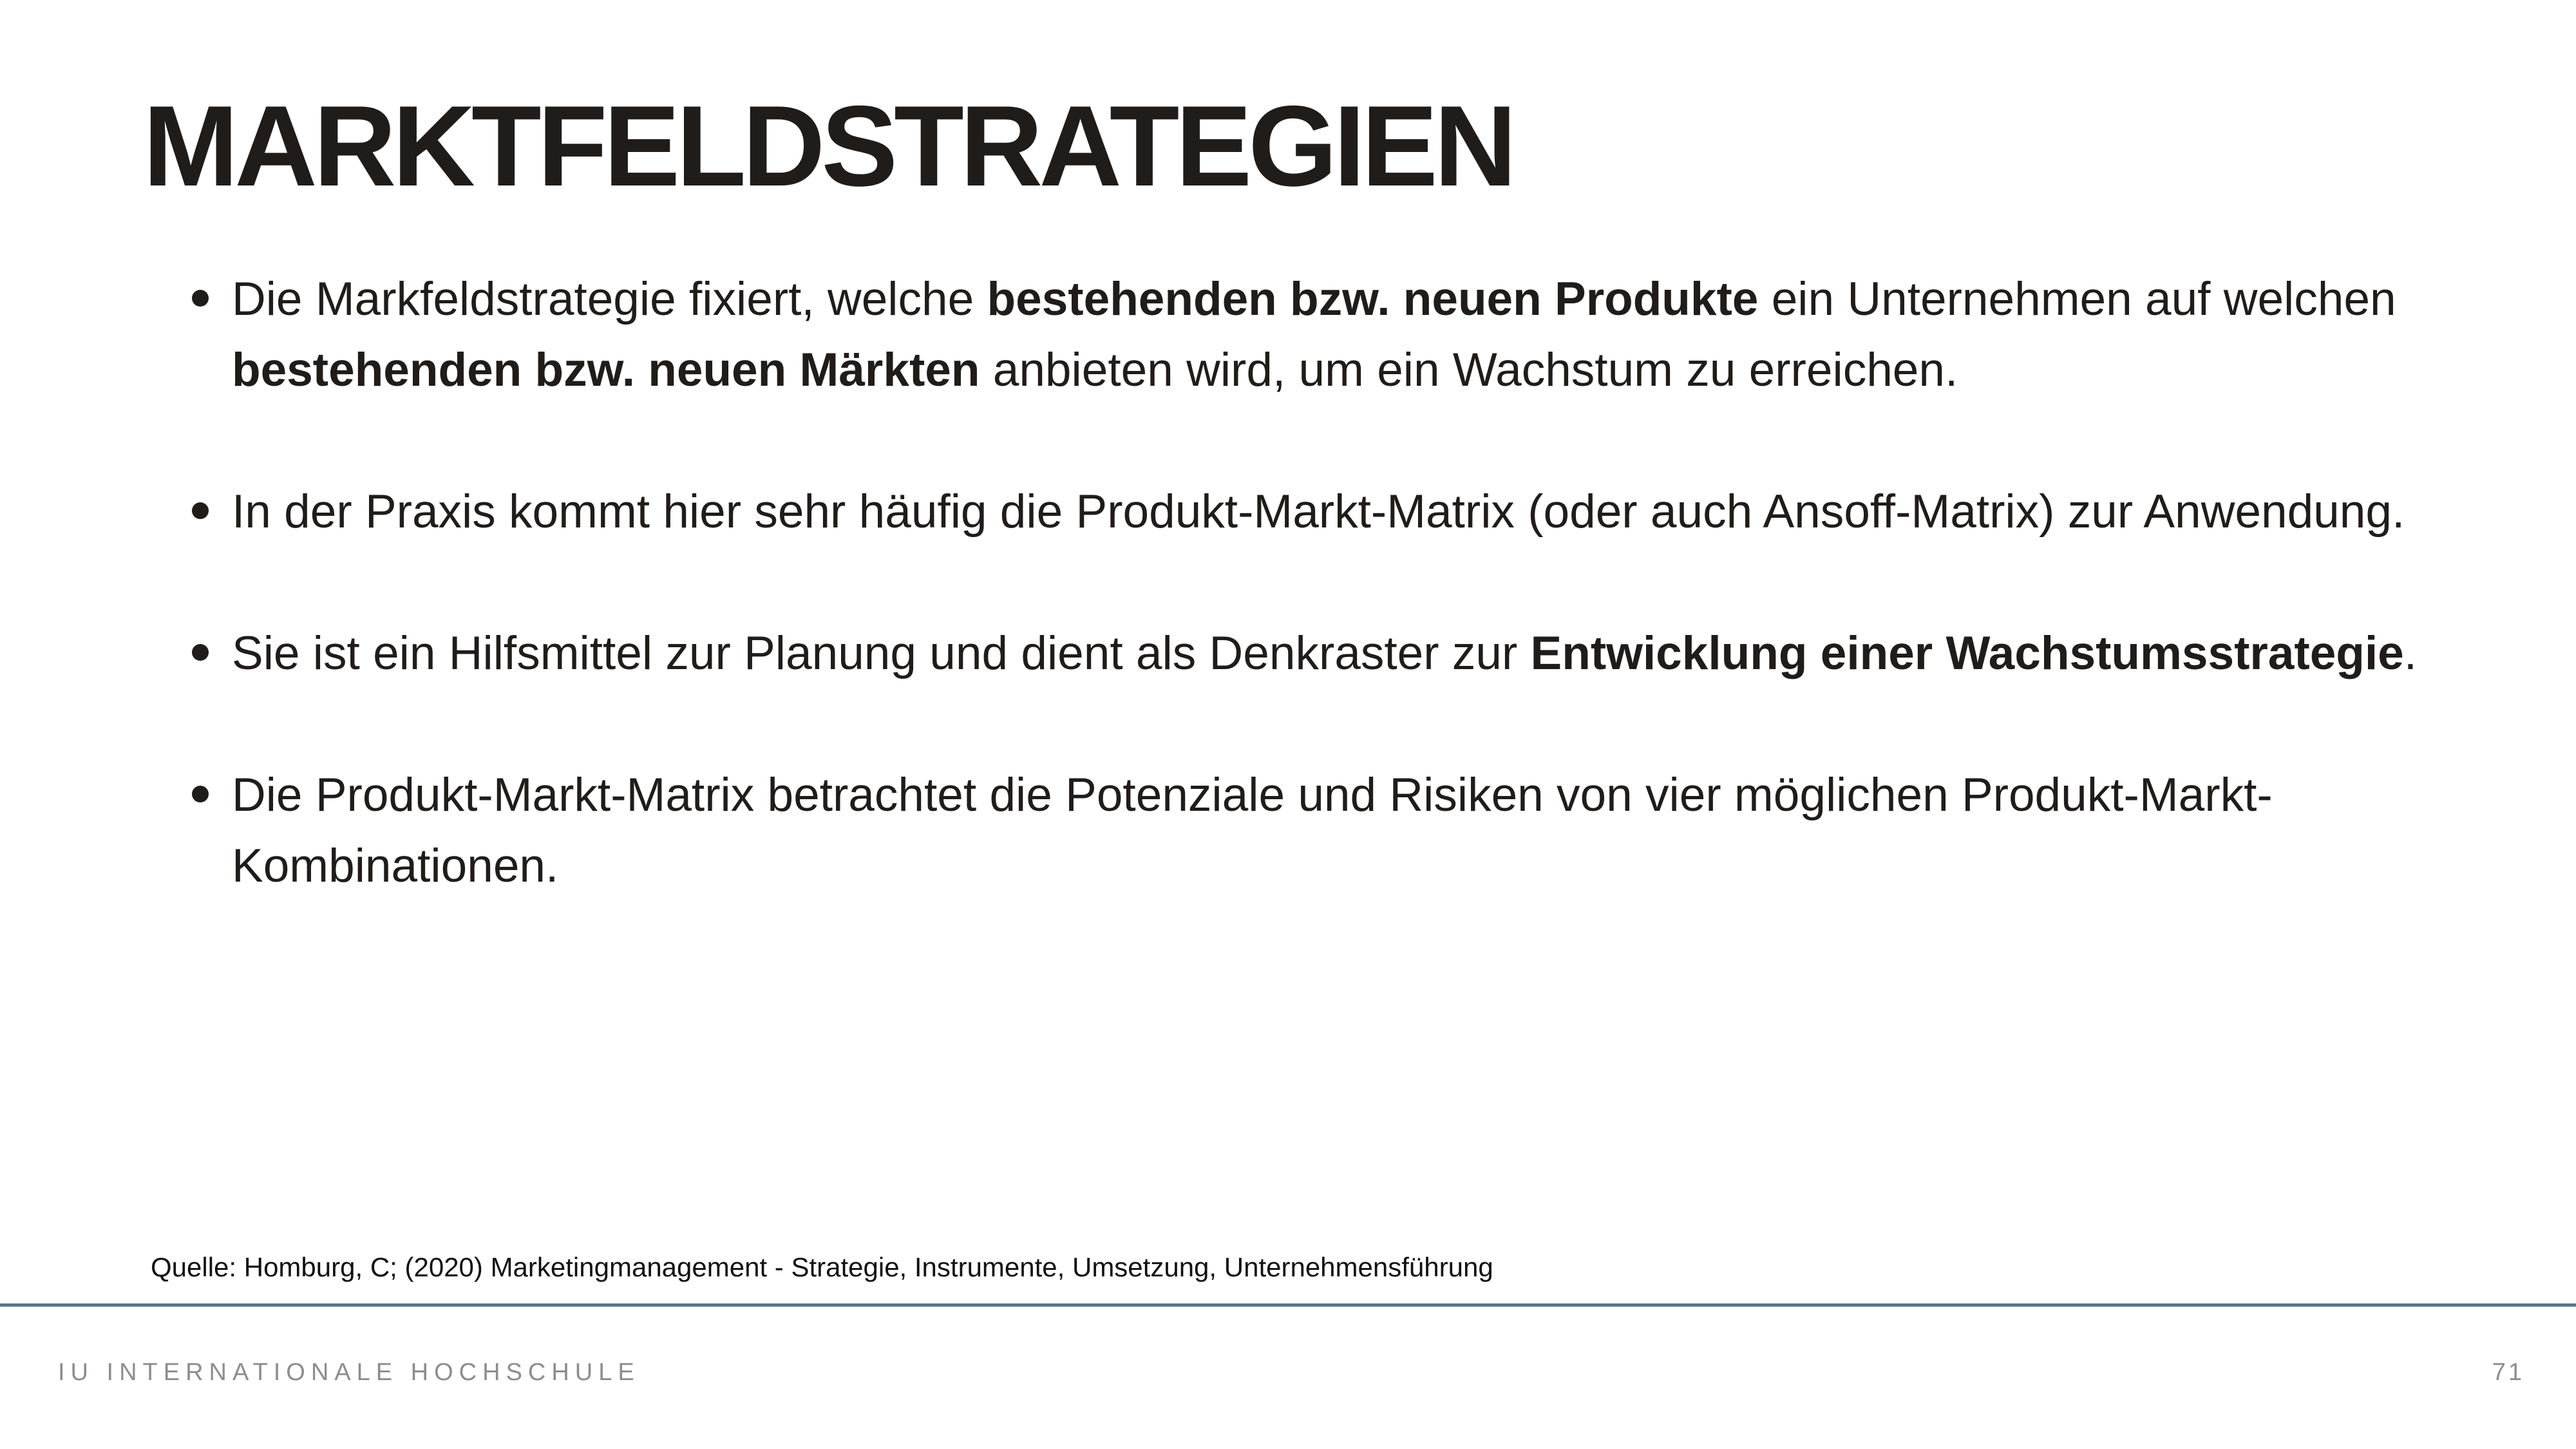 Image resolution: width=2576 pixels, height=1449 pixels. I want to click on footer-divider, so click(1288, 1305).